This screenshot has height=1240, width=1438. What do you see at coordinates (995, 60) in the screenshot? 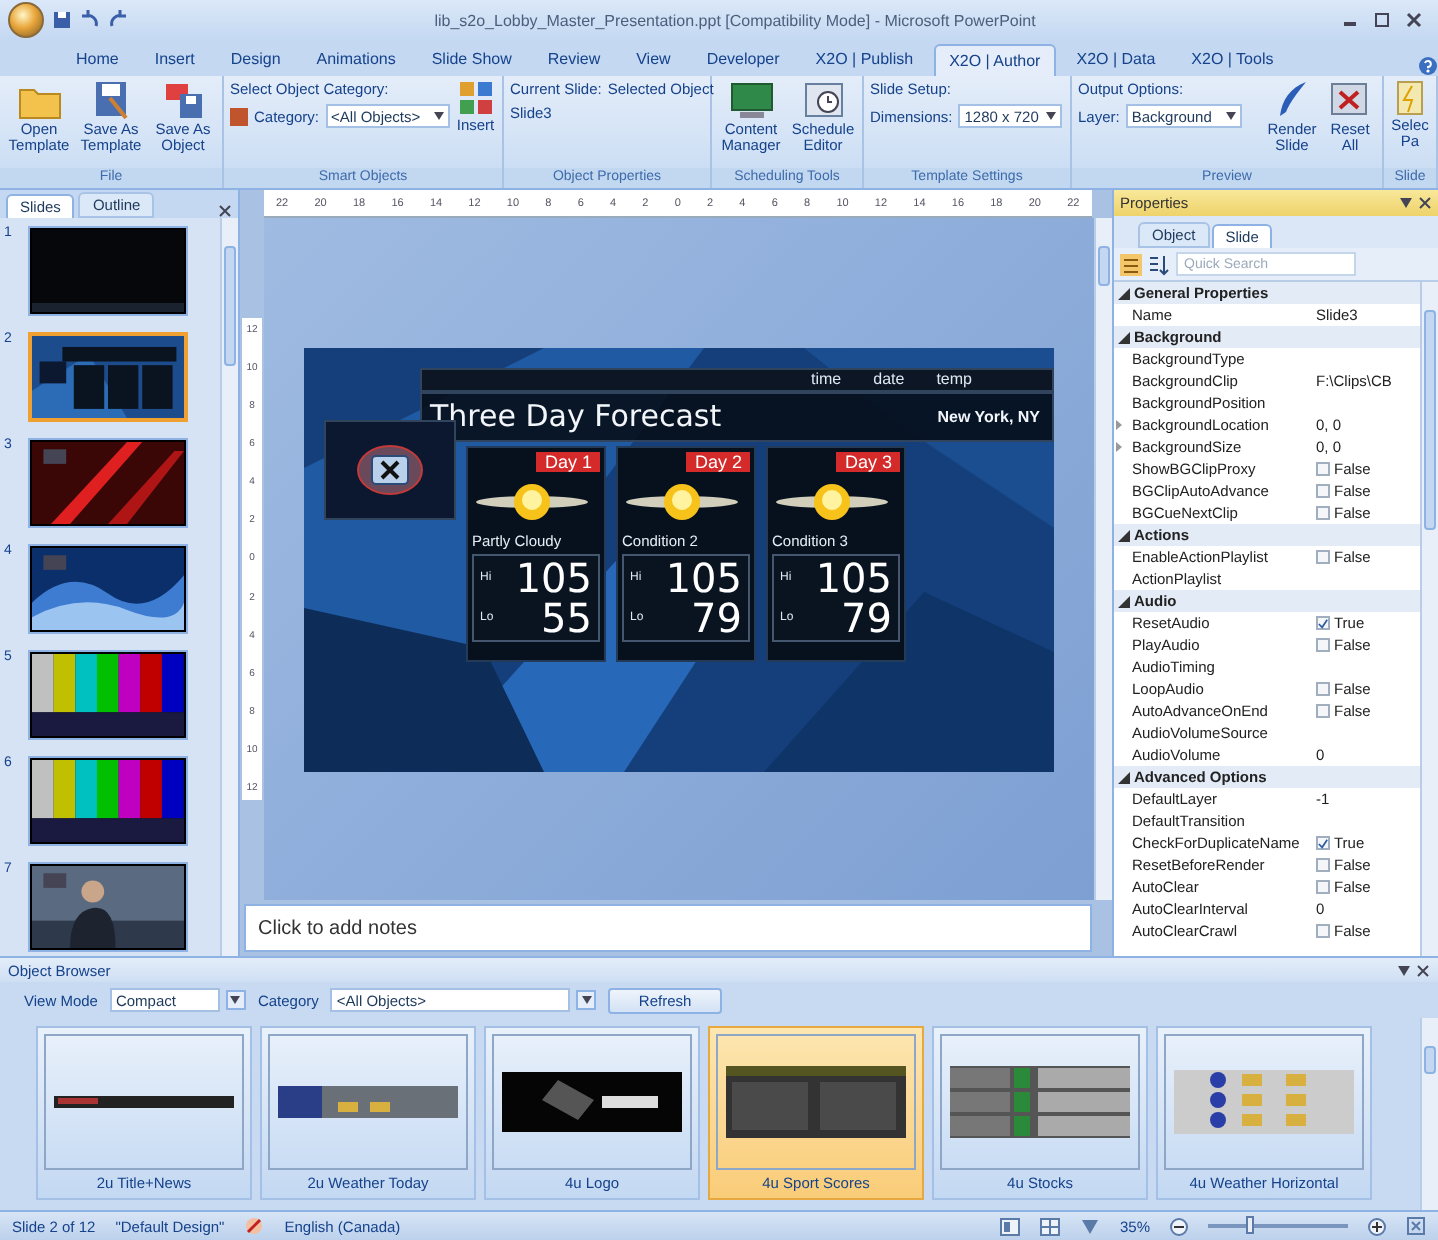
I see `ribbon-tab: X2O | Author` at bounding box center [995, 60].